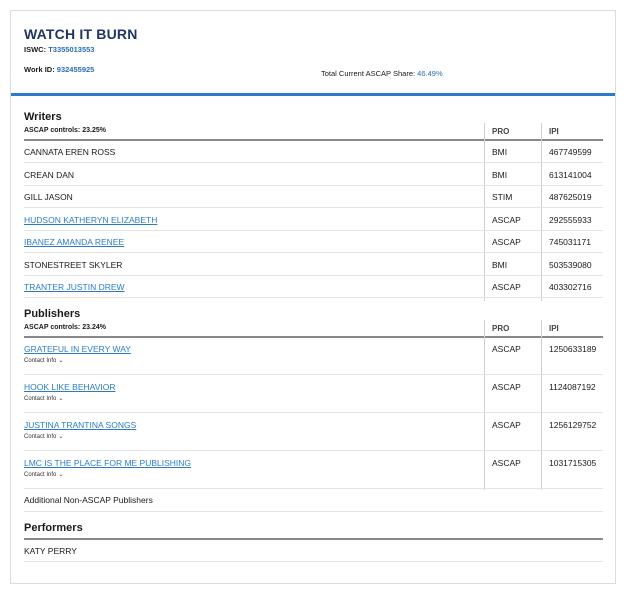 The image size is (624, 606). I want to click on total-share-label: Total Current ASCAP Share:, so click(368, 73).